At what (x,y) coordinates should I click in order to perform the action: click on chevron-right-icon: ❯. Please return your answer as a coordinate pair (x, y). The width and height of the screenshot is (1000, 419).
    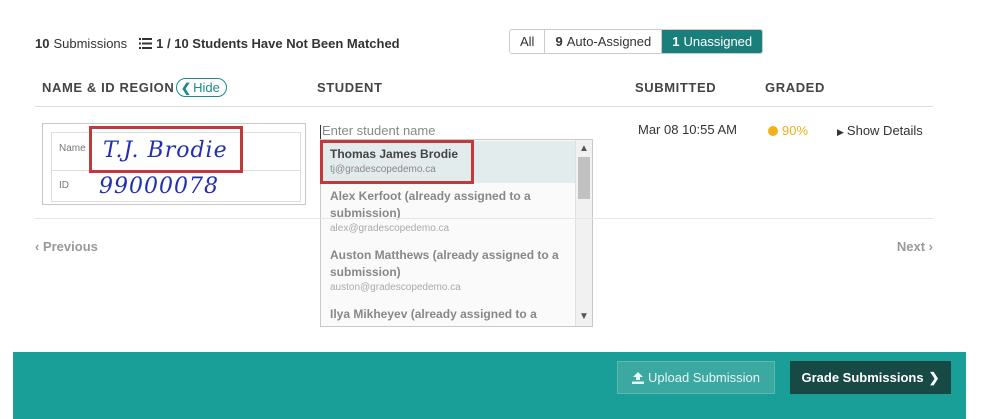
    Looking at the image, I should click on (934, 377).